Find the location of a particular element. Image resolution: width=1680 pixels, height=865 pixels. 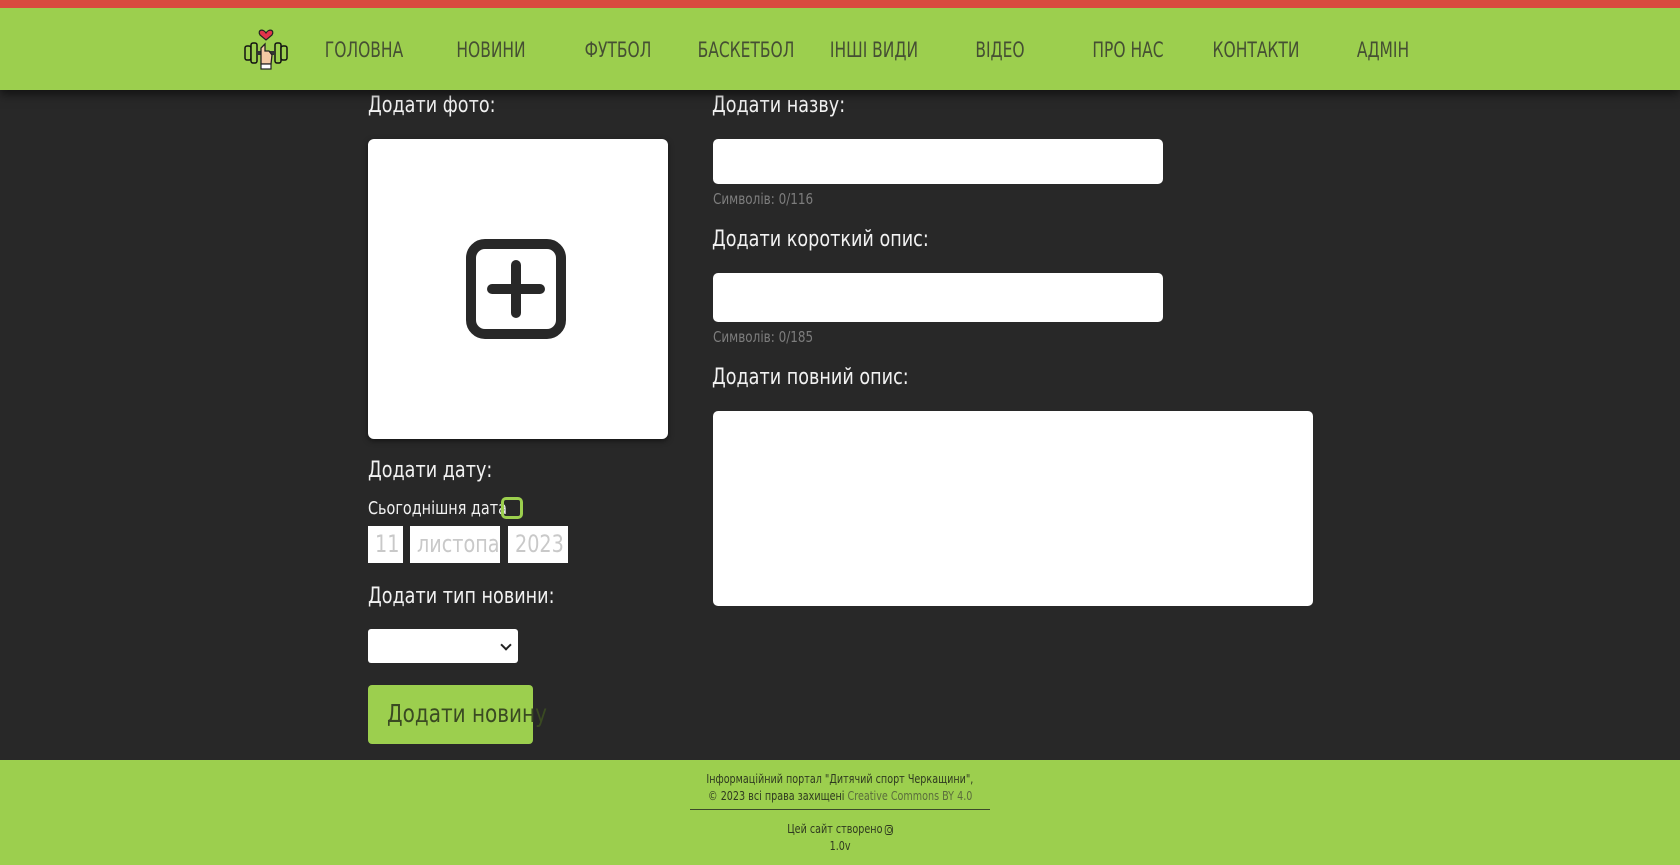

month-placeholder: листопад is located at coordinates (458, 544).